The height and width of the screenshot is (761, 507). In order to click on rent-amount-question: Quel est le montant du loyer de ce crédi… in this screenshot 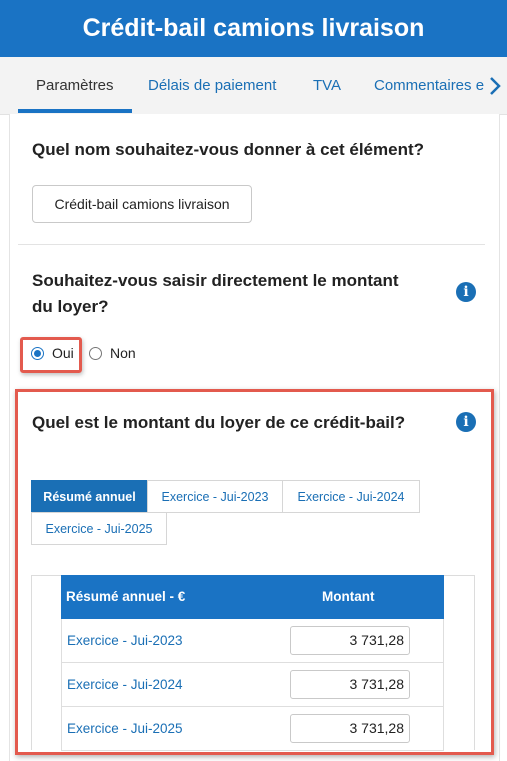, I will do `click(219, 422)`.